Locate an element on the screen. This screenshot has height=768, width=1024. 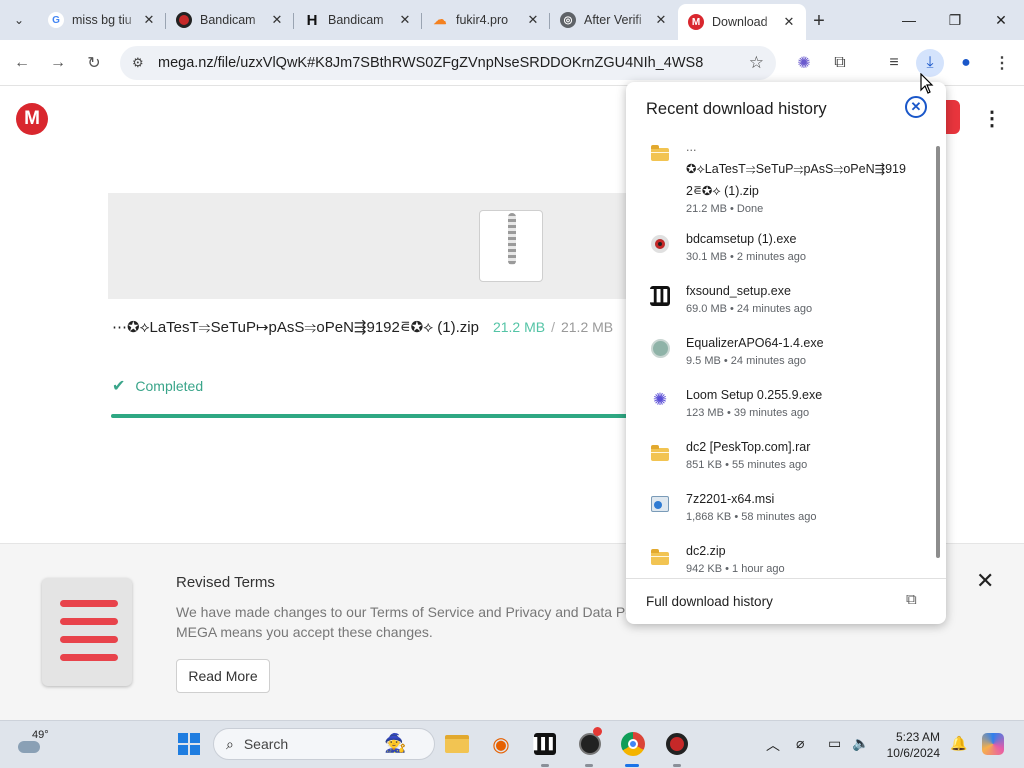
mouse-cursor-icon is located at coordinates (927, 83).